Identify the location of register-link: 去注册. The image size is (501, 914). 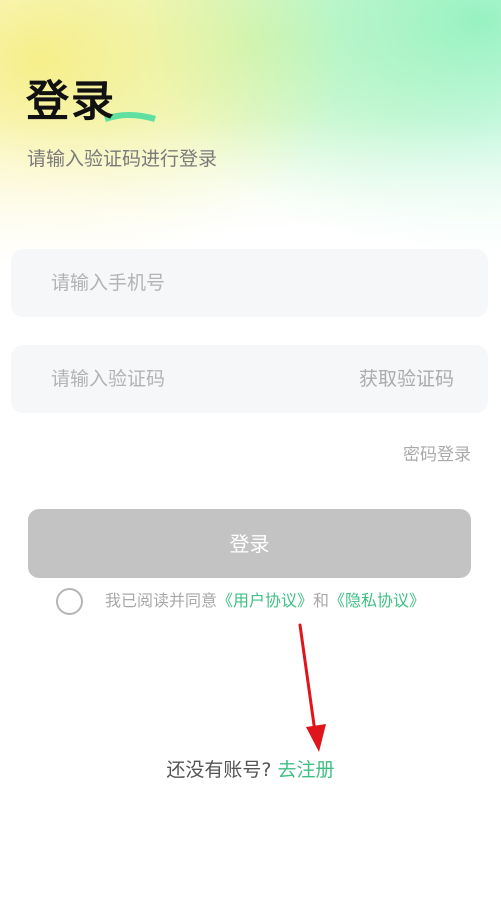
(306, 770).